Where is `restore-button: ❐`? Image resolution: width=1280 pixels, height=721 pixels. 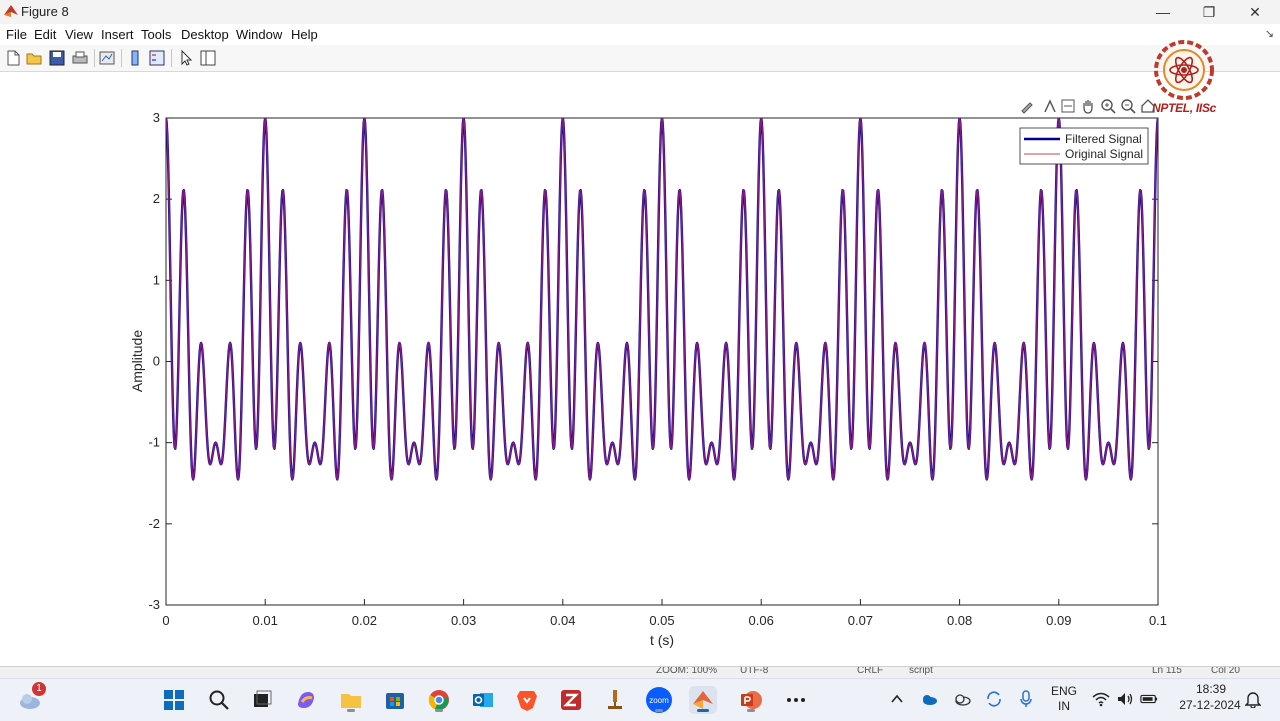 restore-button: ❐ is located at coordinates (1209, 12).